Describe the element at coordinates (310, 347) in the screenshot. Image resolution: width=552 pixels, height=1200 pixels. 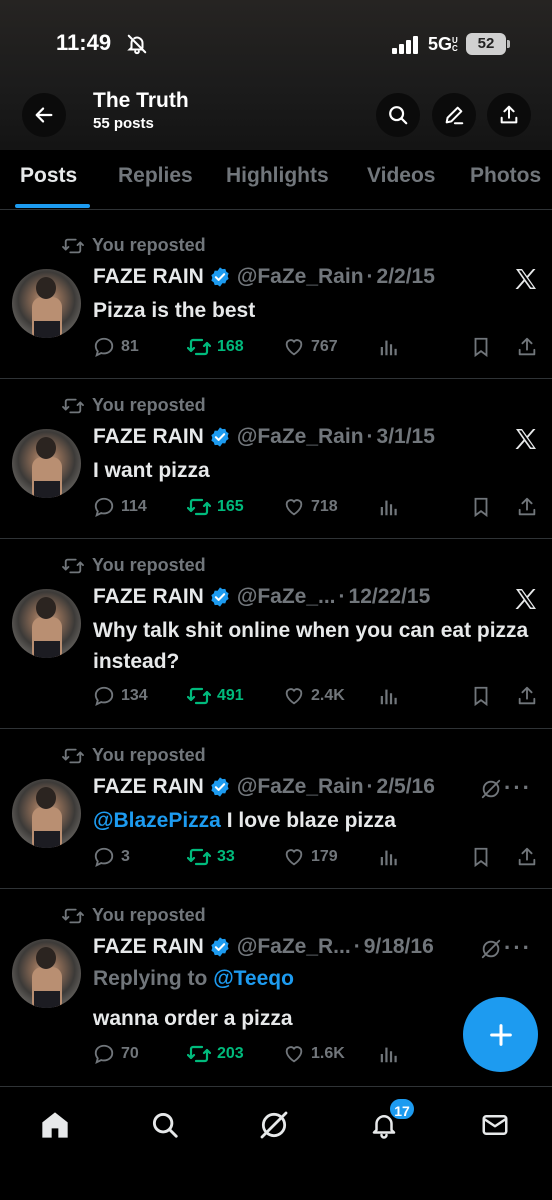
I see `like-button: 767` at that location.